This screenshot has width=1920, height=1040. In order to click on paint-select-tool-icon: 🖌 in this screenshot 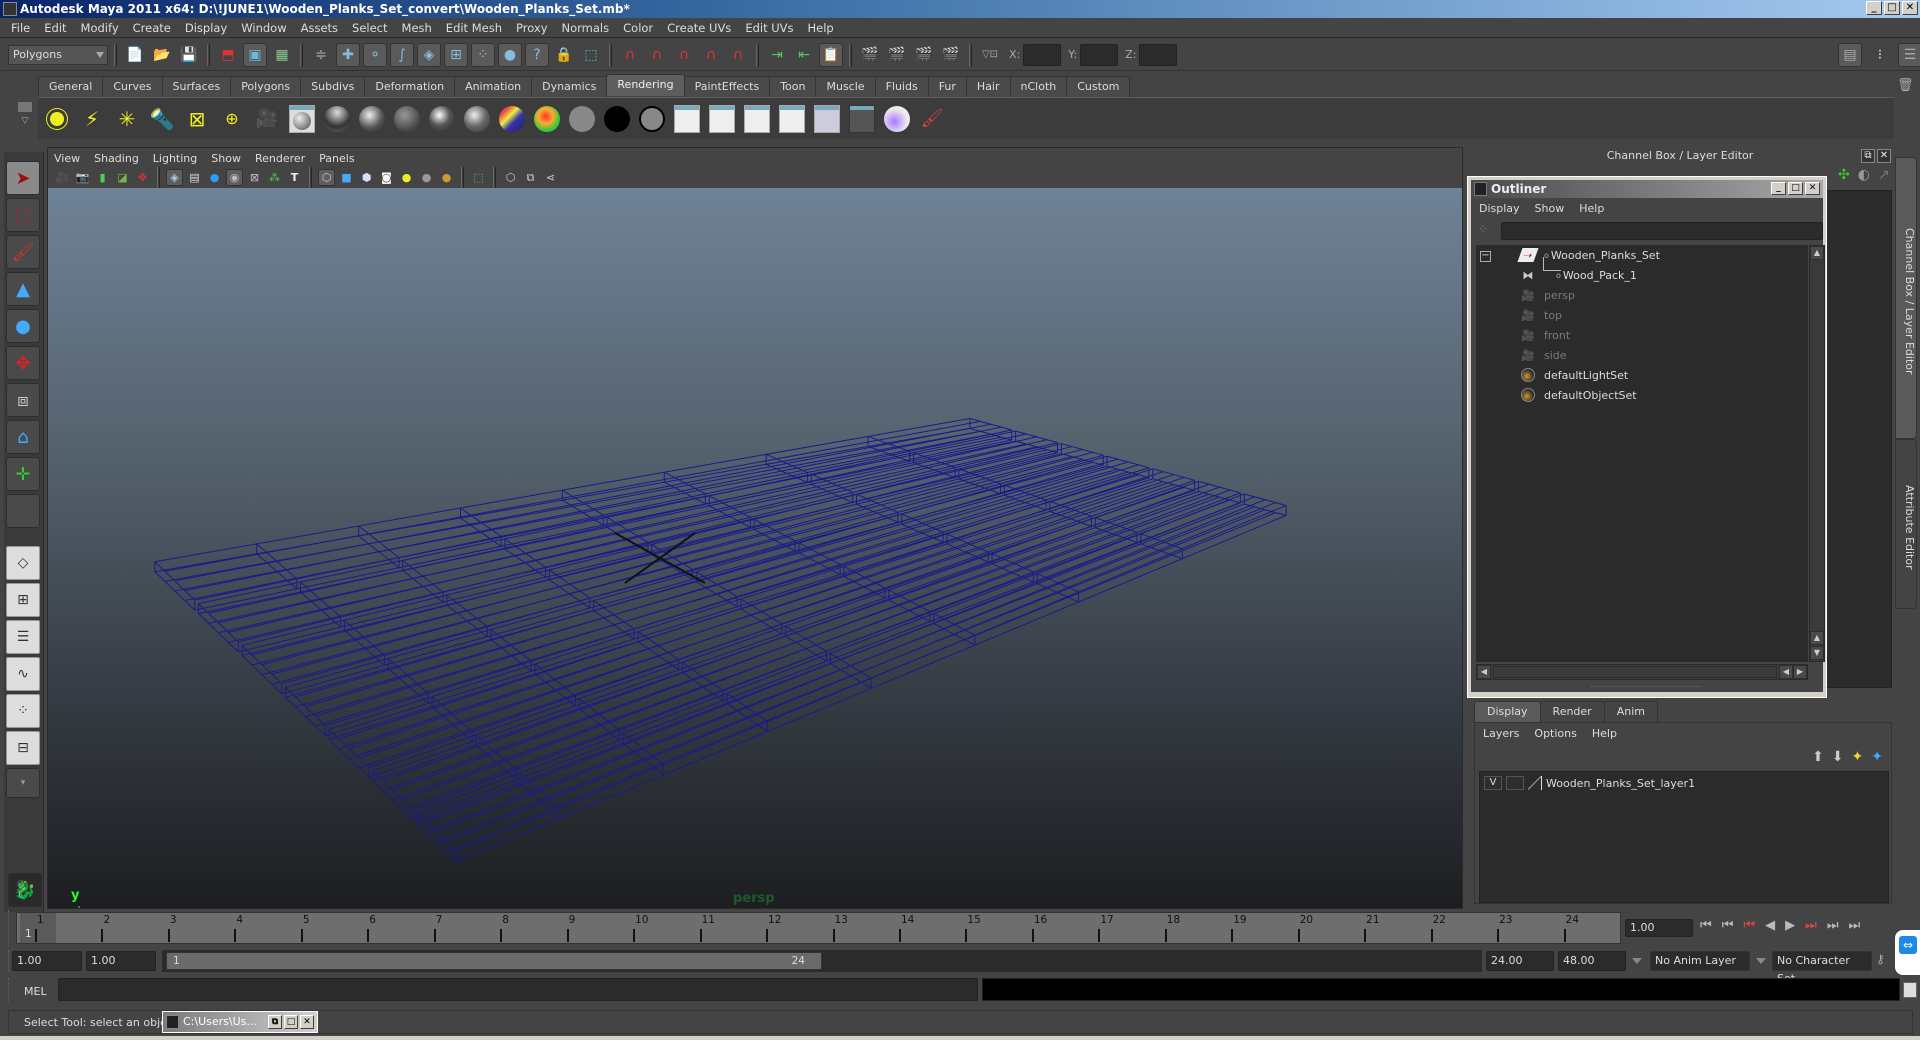, I will do `click(23, 252)`.